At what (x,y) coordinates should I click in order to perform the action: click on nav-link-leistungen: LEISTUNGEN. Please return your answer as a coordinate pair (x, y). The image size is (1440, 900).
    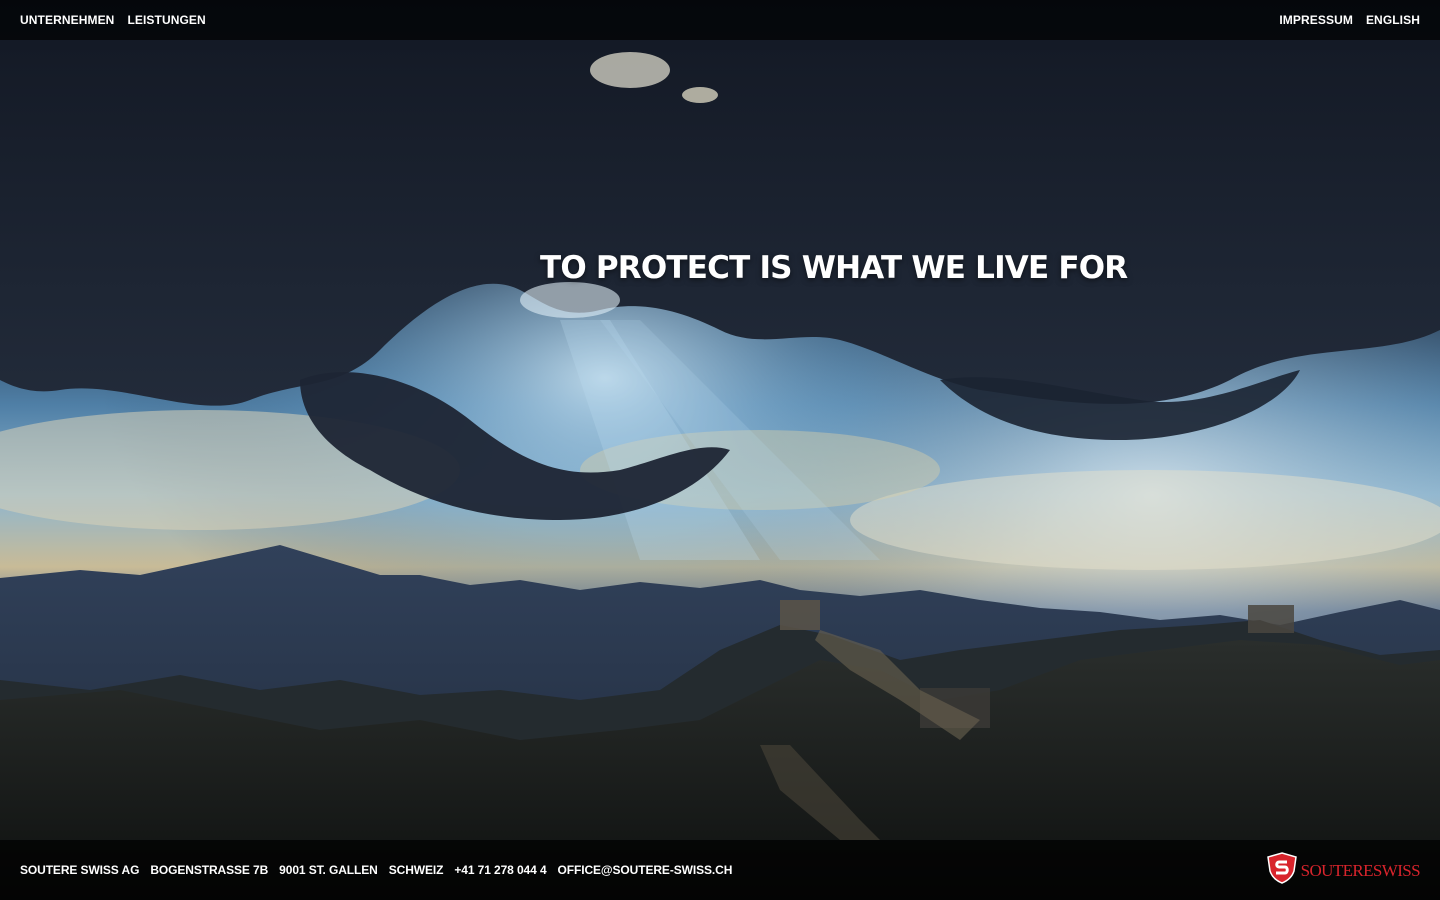
    Looking at the image, I should click on (166, 20).